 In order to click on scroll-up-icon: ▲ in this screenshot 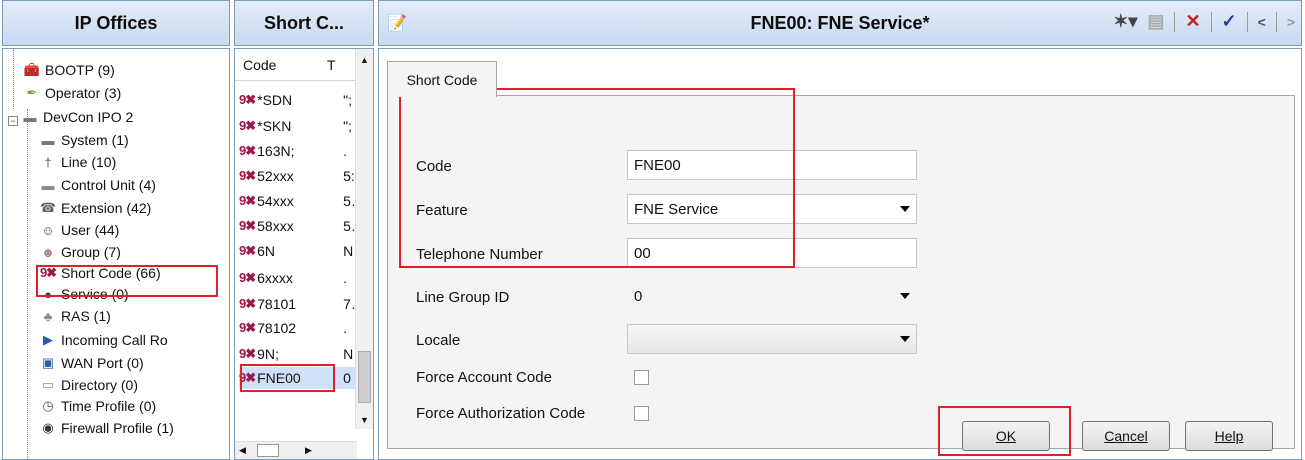, I will do `click(364, 60)`.